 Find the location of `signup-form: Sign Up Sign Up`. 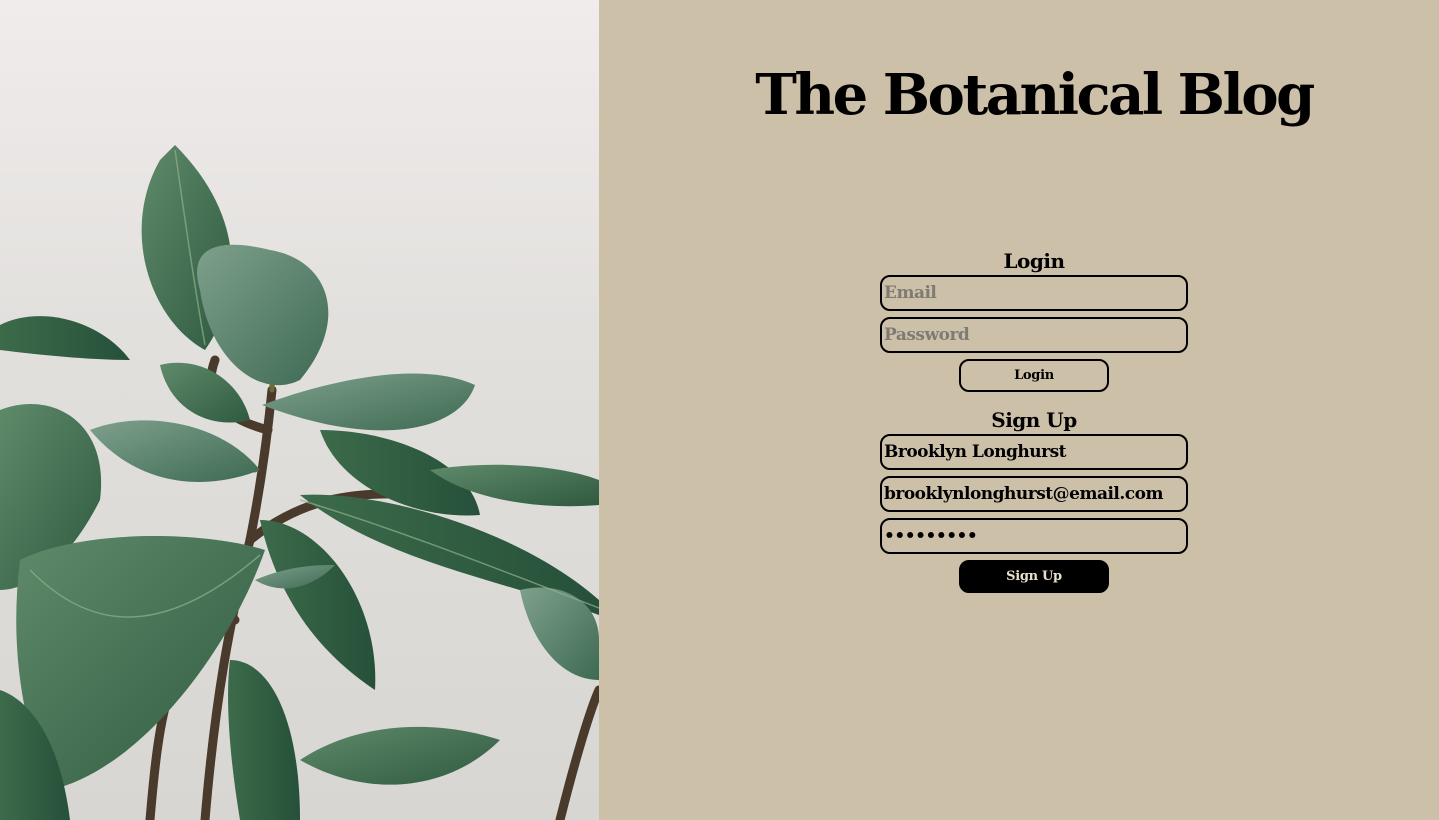

signup-form: Sign Up Sign Up is located at coordinates (1034, 499).